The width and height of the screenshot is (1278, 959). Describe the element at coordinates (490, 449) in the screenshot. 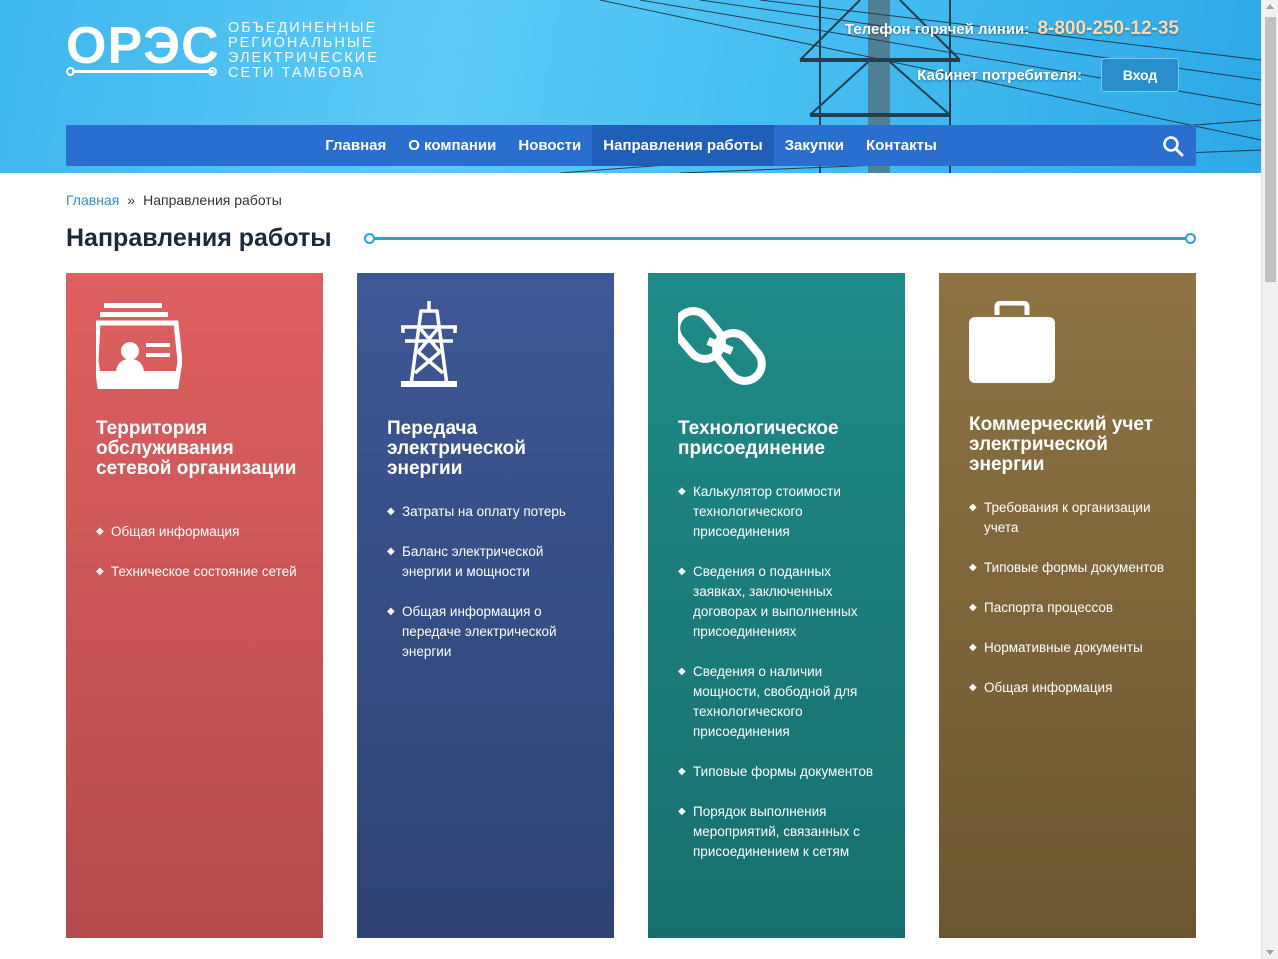

I see `card-title: Передача электрической энергии` at that location.